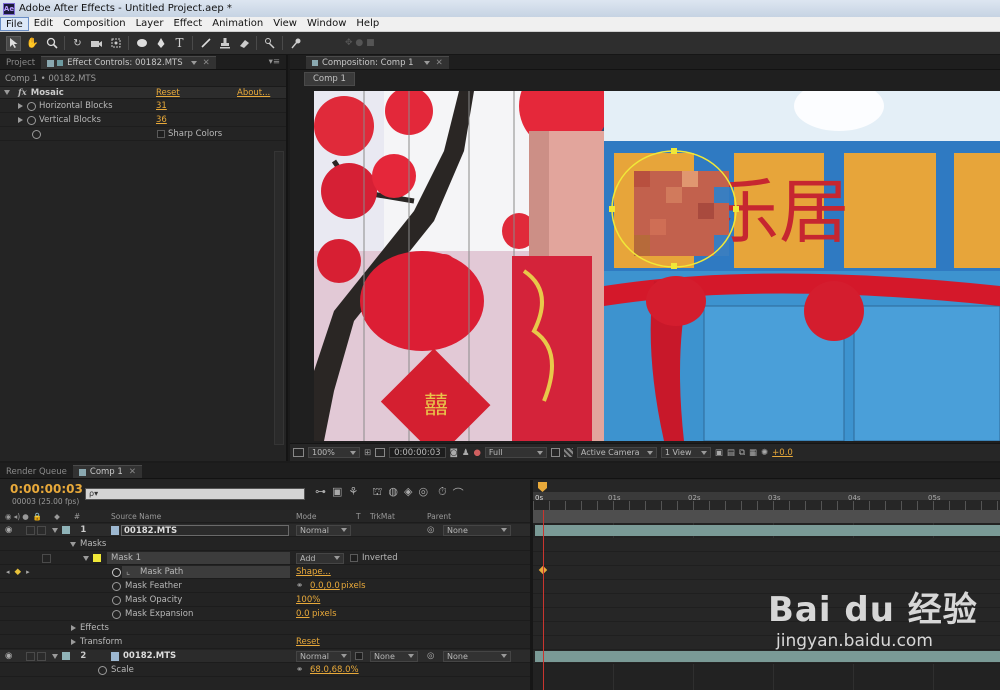 The height and width of the screenshot is (690, 1000). Describe the element at coordinates (20, 62) in the screenshot. I see `tab-project: Project` at that location.